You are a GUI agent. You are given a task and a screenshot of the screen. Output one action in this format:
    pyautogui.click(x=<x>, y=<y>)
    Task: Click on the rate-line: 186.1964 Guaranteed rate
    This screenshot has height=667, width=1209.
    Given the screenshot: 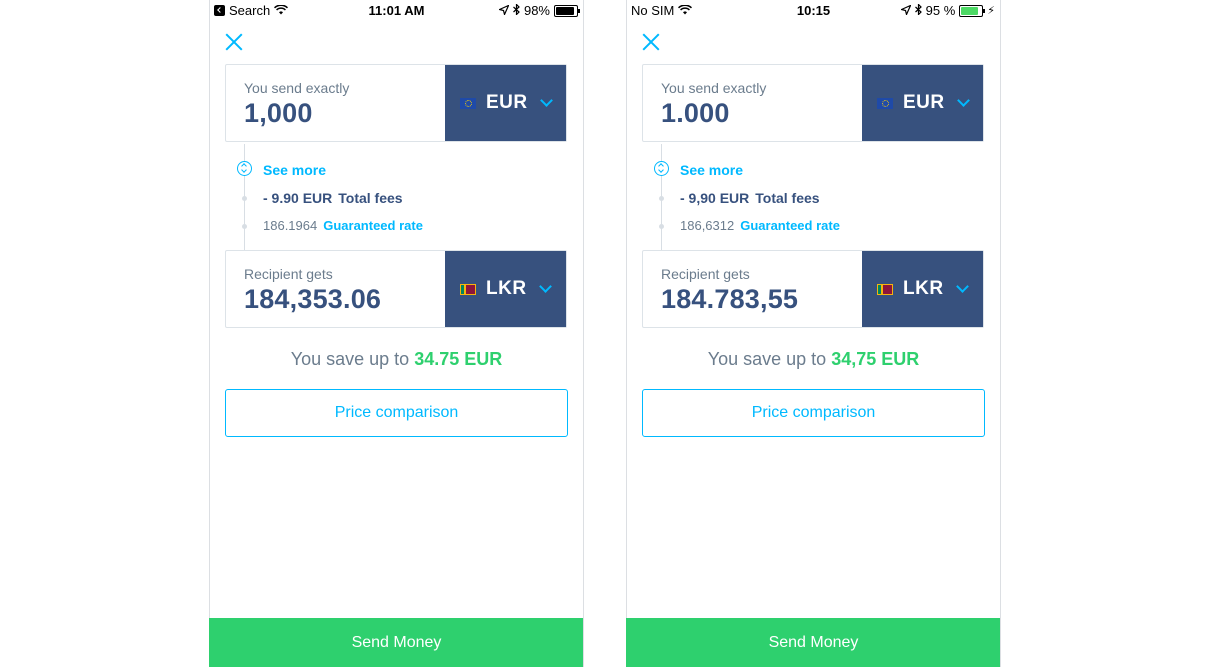 What is the action you would take?
    pyautogui.click(x=343, y=225)
    